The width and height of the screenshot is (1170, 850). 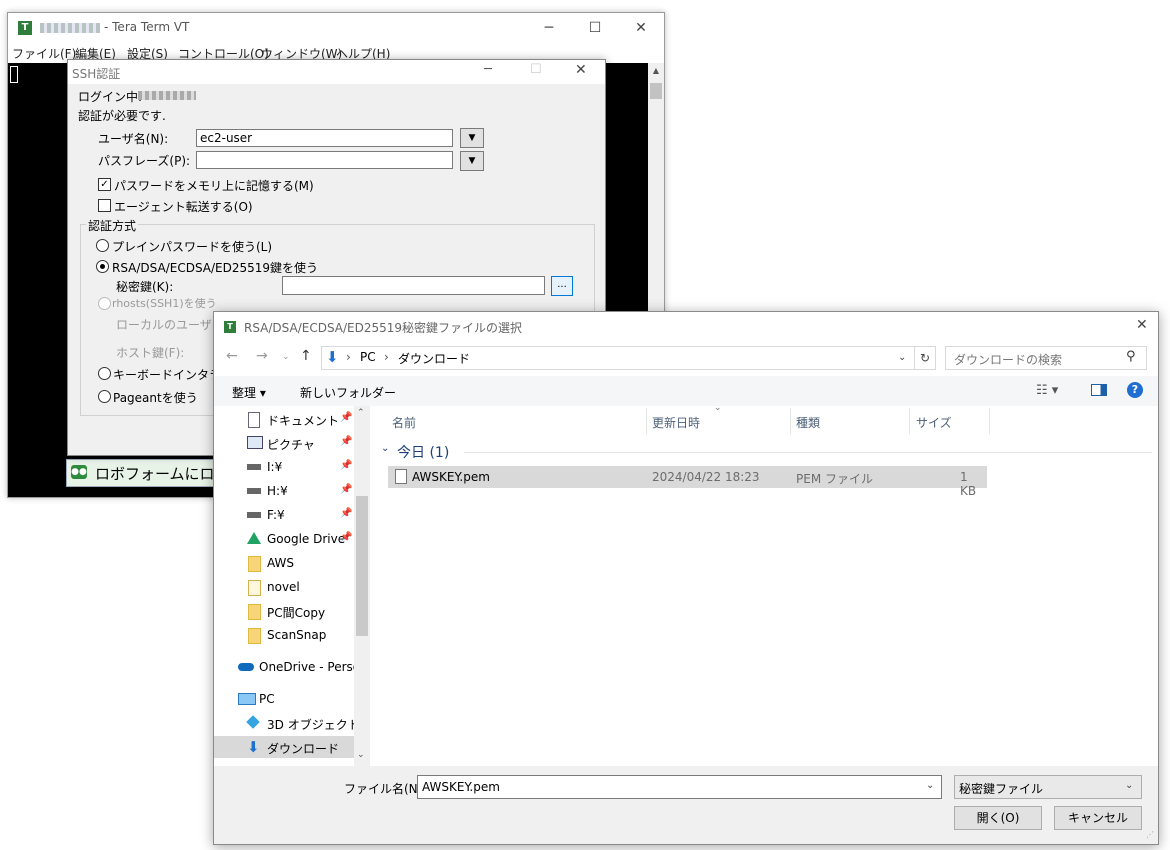 What do you see at coordinates (472, 138) in the screenshot?
I see `username-dropdown-button: ▼` at bounding box center [472, 138].